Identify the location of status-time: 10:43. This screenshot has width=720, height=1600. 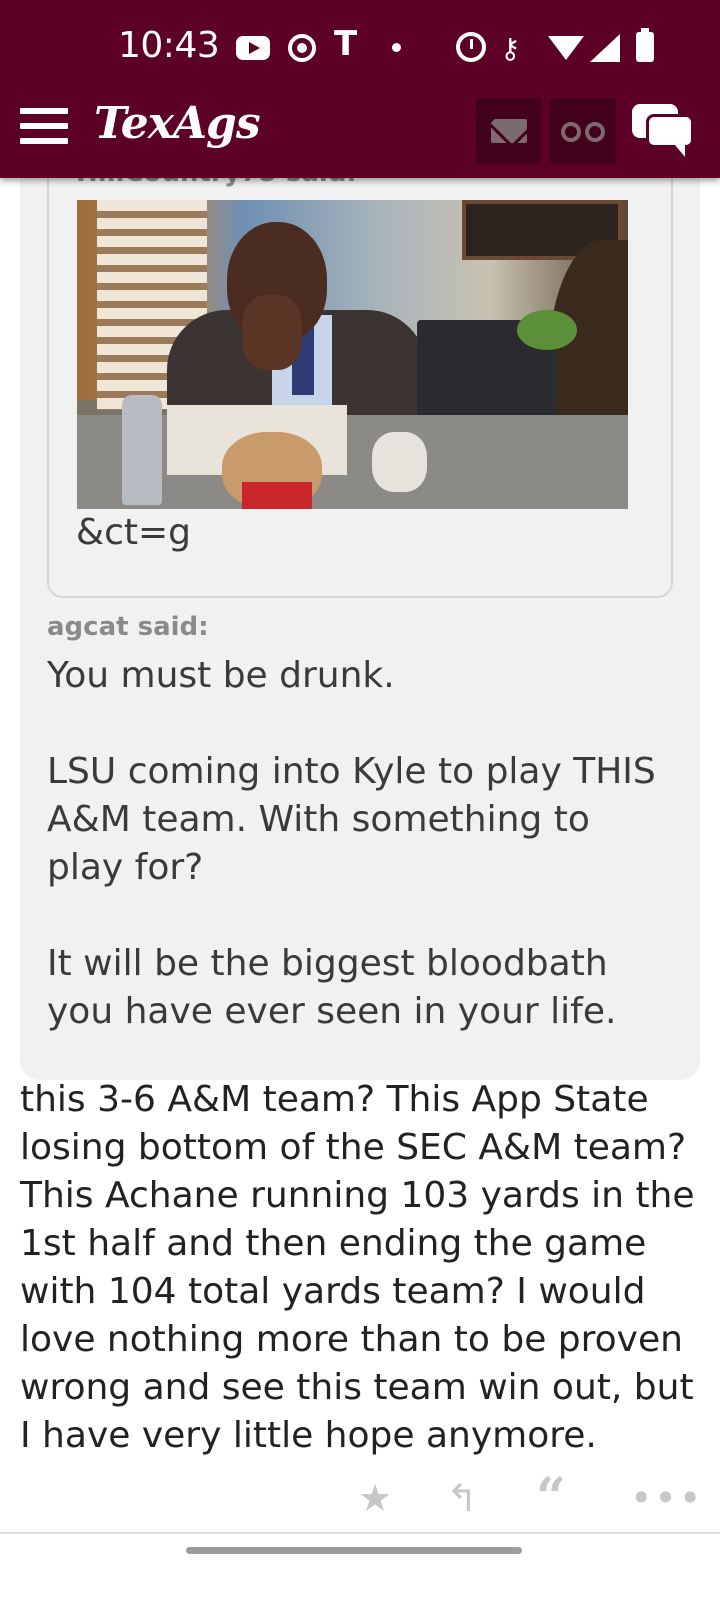
(169, 45).